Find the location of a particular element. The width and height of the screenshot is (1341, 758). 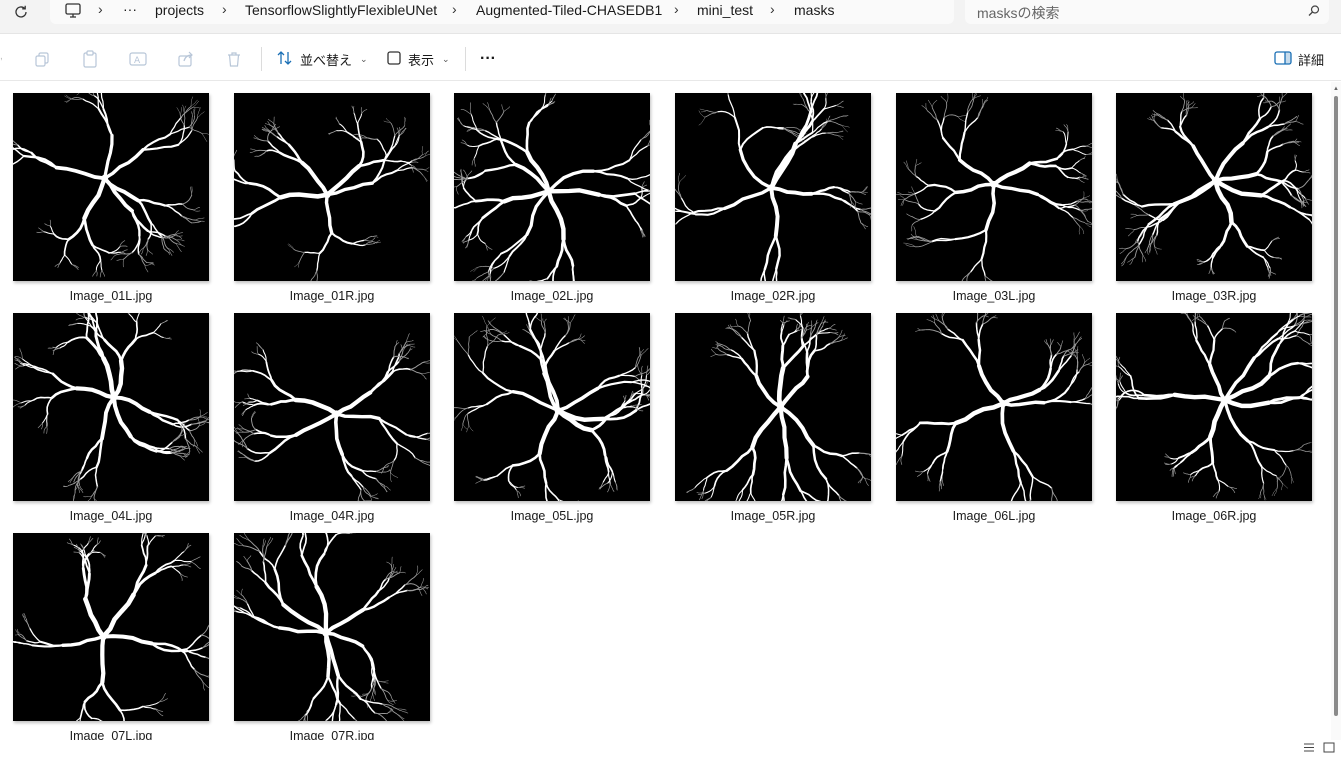

file-tile: Image_02L.jpg is located at coordinates (552, 188).